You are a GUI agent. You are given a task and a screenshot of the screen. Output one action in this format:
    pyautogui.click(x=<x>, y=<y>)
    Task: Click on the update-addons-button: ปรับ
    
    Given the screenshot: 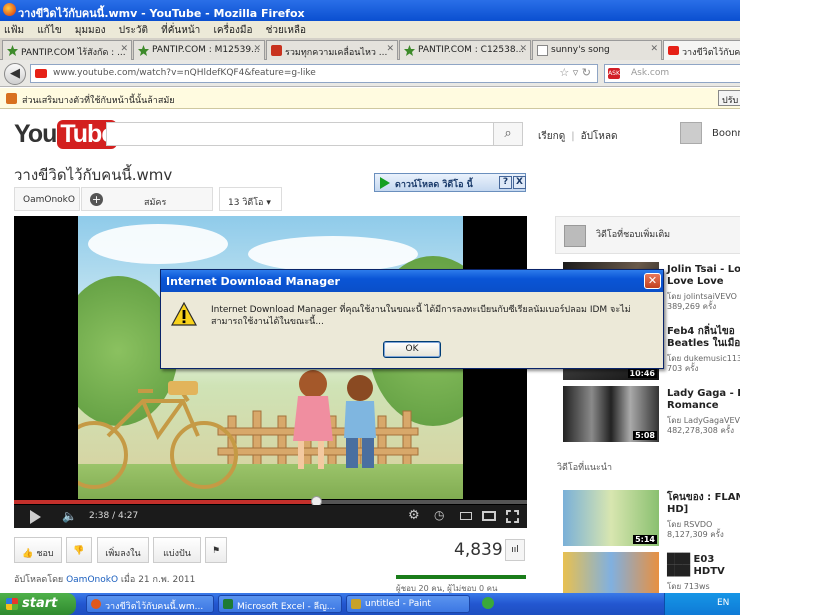 What is the action you would take?
    pyautogui.click(x=729, y=98)
    